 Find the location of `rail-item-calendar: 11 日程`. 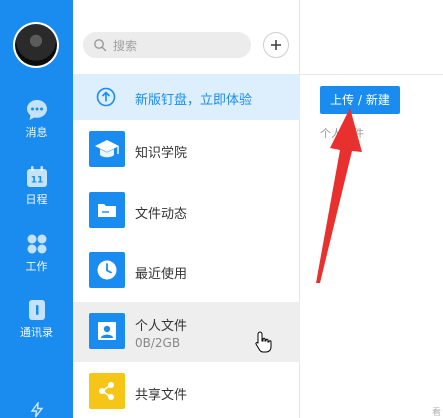

rail-item-calendar: 11 日程 is located at coordinates (36, 185).